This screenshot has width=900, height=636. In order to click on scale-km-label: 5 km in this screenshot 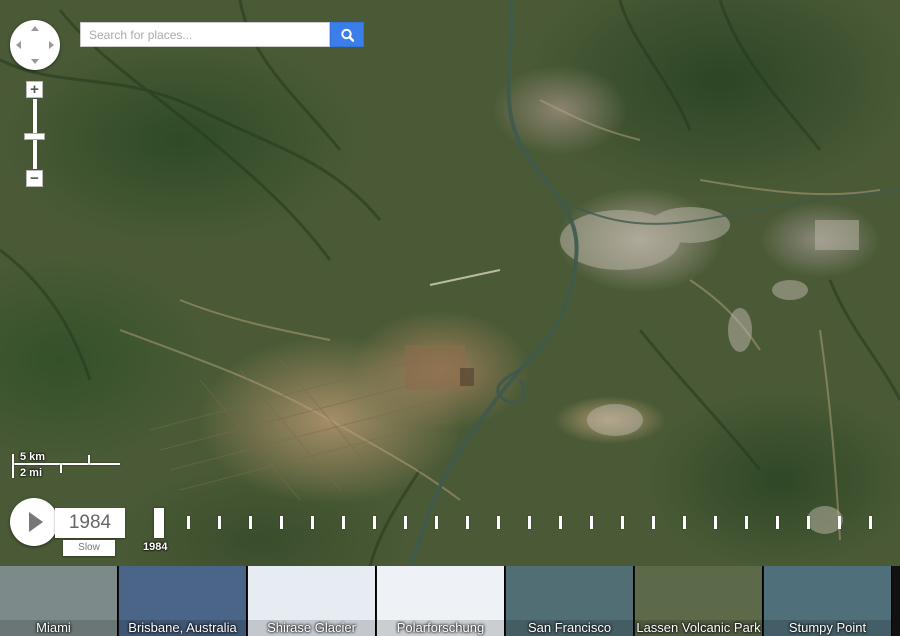, I will do `click(33, 457)`.